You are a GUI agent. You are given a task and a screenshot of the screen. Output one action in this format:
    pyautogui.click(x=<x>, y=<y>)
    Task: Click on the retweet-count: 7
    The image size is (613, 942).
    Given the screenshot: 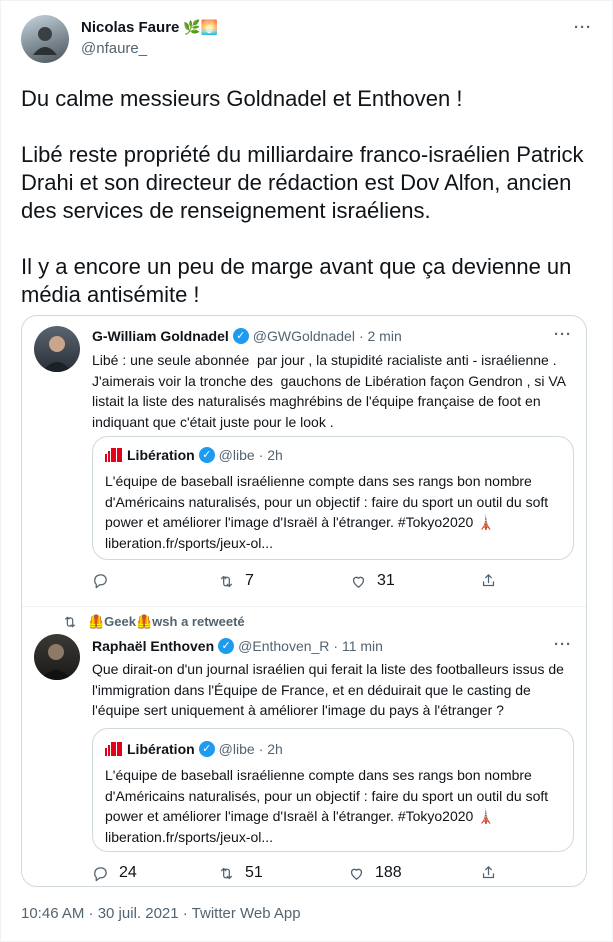 What is the action you would take?
    pyautogui.click(x=249, y=580)
    